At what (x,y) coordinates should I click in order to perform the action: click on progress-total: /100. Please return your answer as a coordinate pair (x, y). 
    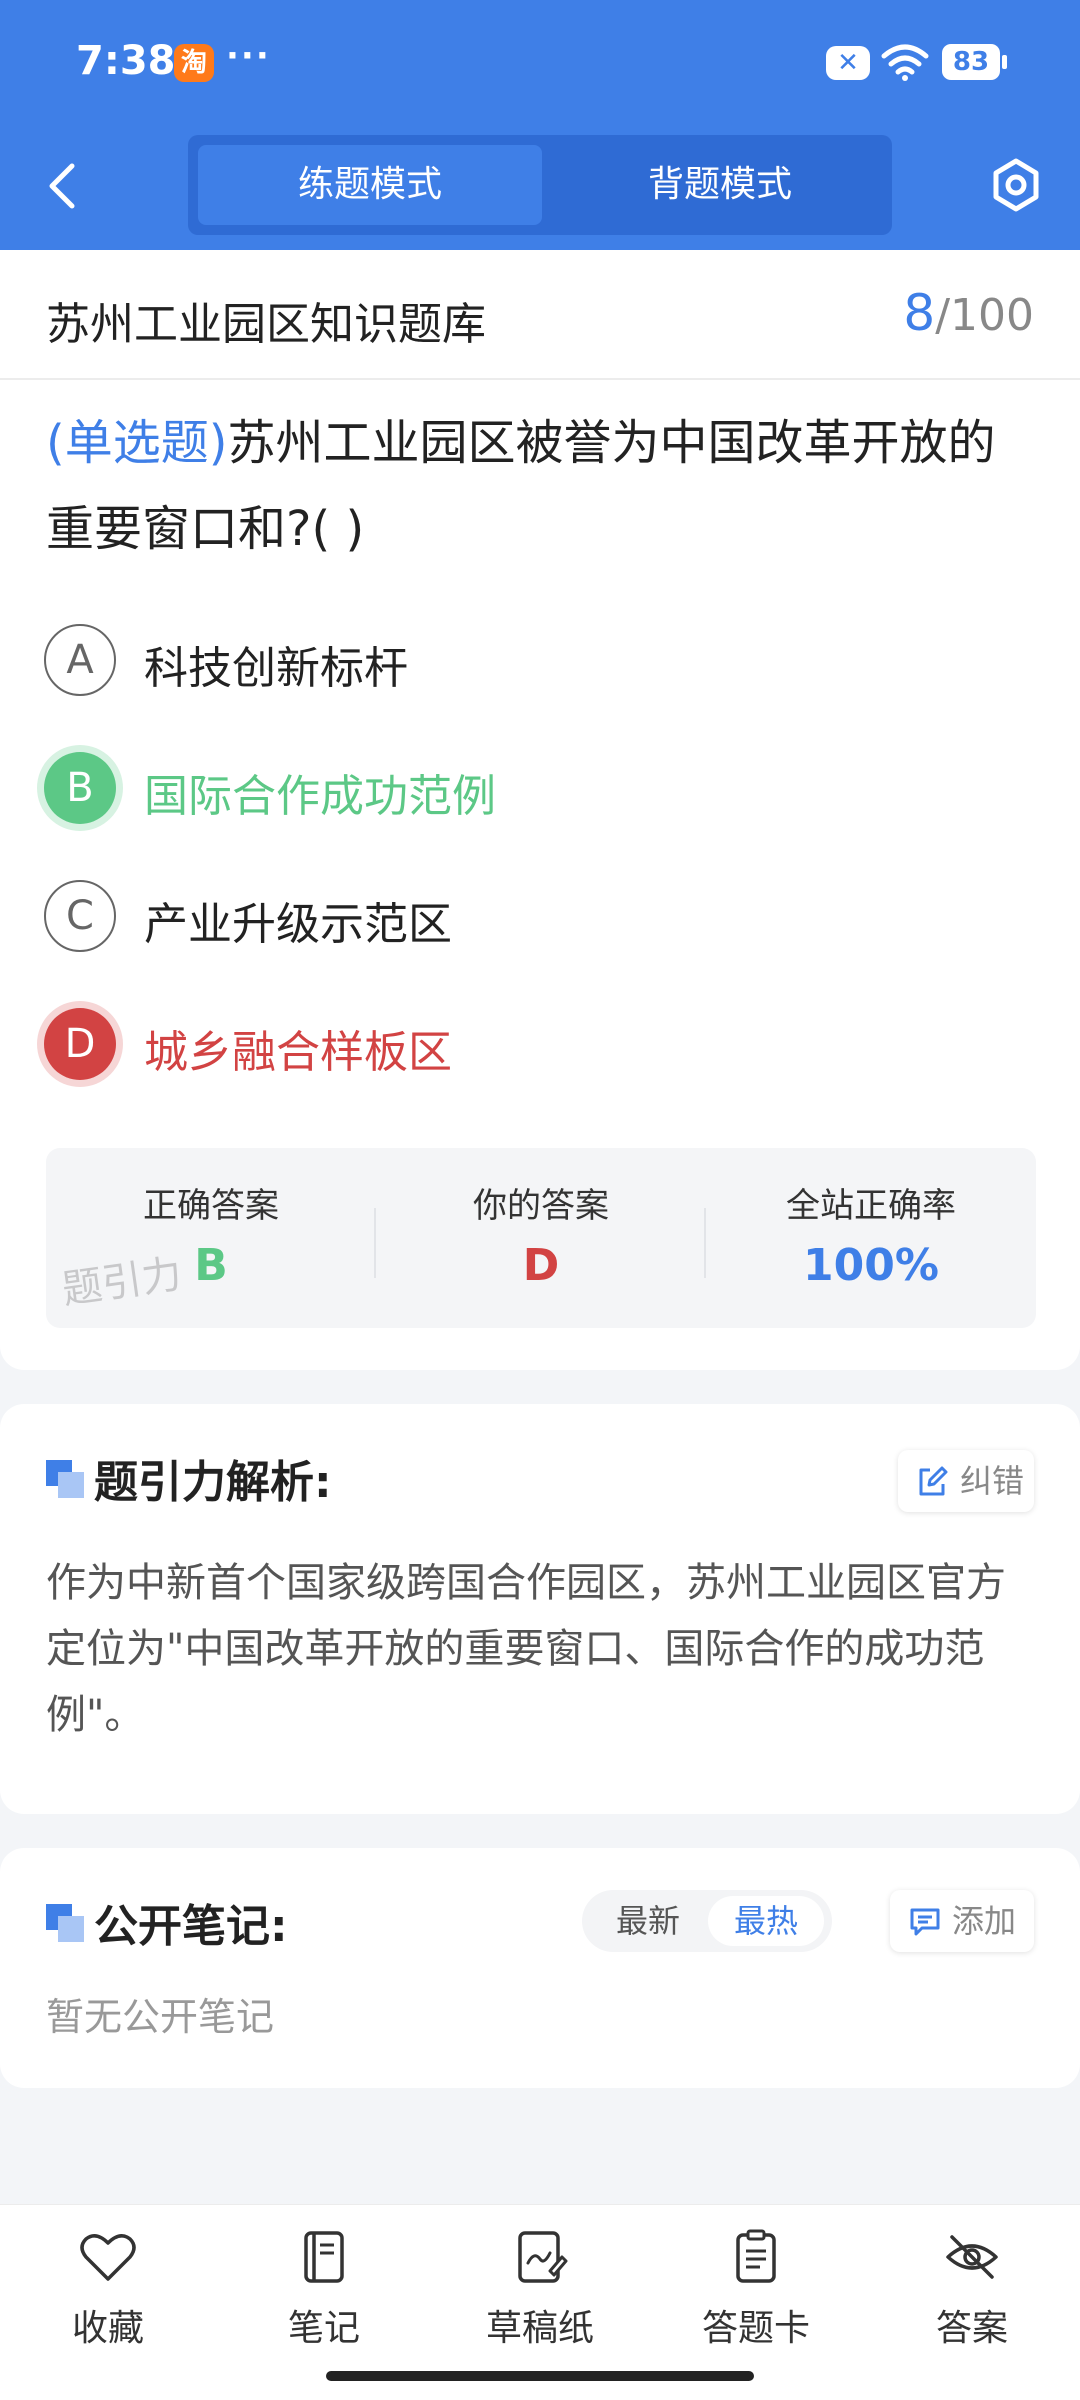
    Looking at the image, I should click on (984, 315).